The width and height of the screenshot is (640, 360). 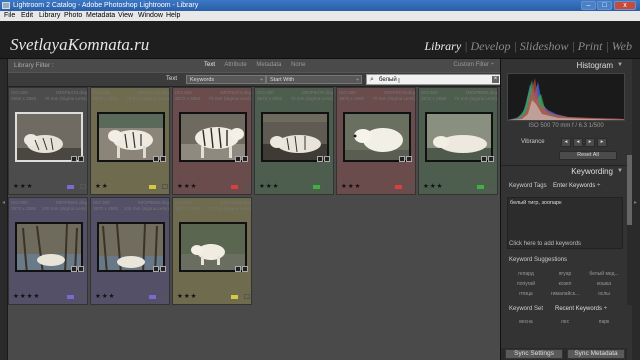 I want to click on sync-settings-button: Sync Settings, so click(x=534, y=354).